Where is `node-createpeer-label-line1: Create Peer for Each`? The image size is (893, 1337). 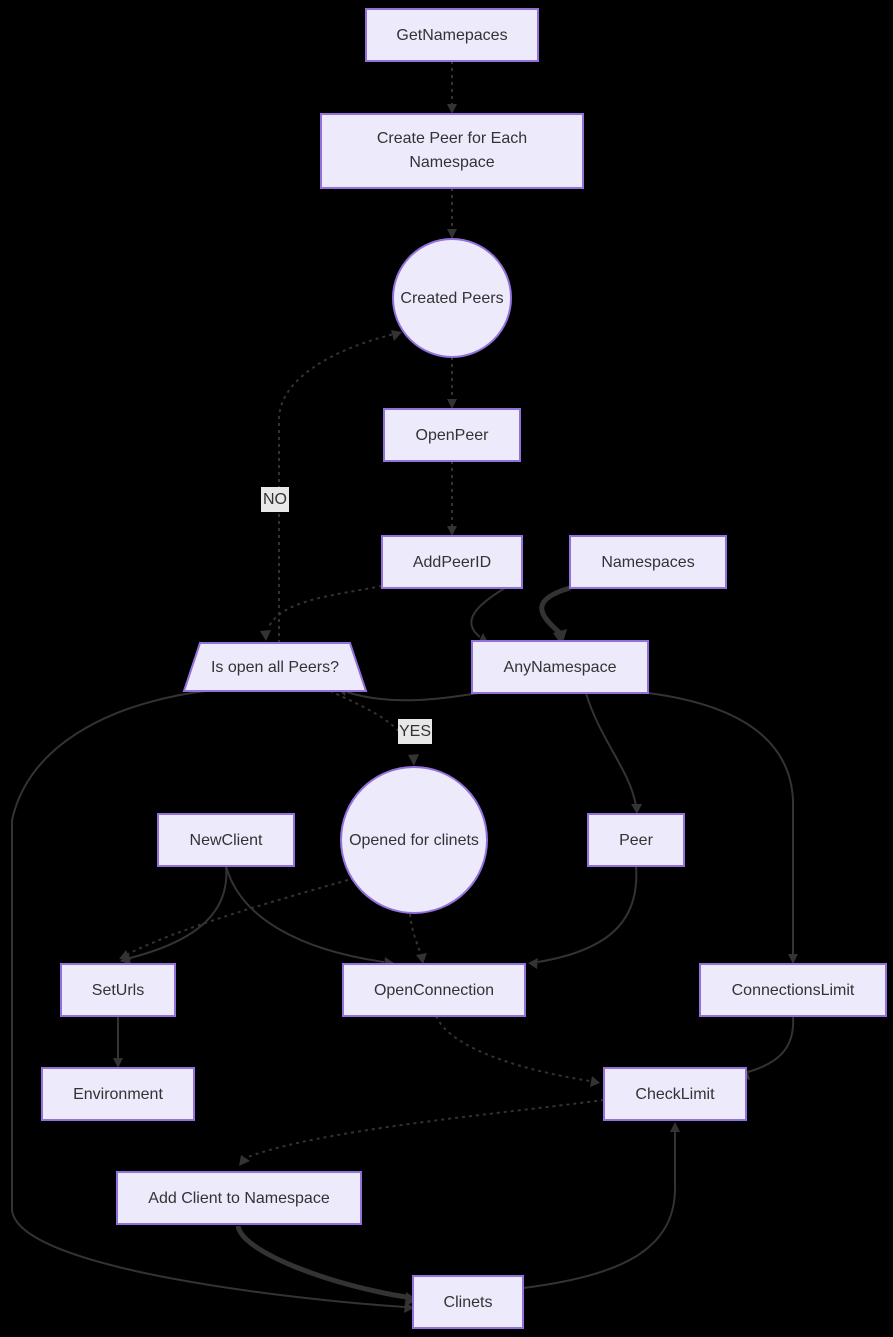
node-createpeer-label-line1: Create Peer for Each is located at coordinates (452, 138).